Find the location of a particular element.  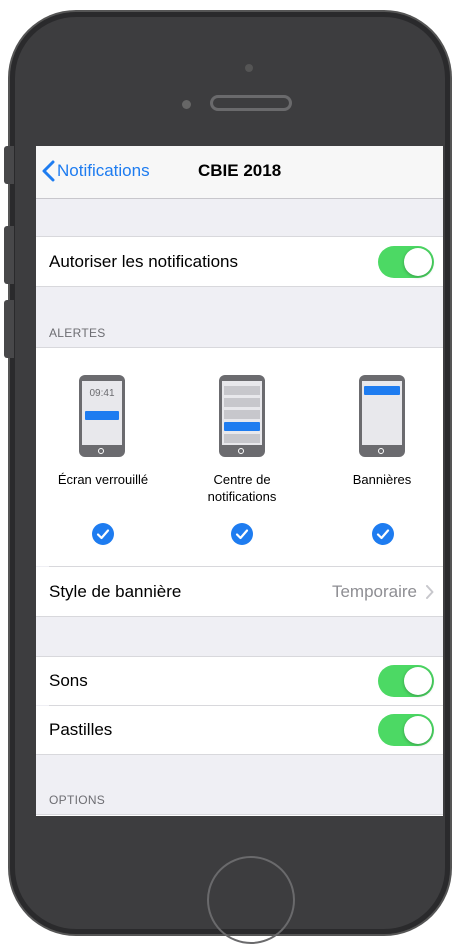

banner-style-row: Style de bannière Temporaire is located at coordinates (239, 591).